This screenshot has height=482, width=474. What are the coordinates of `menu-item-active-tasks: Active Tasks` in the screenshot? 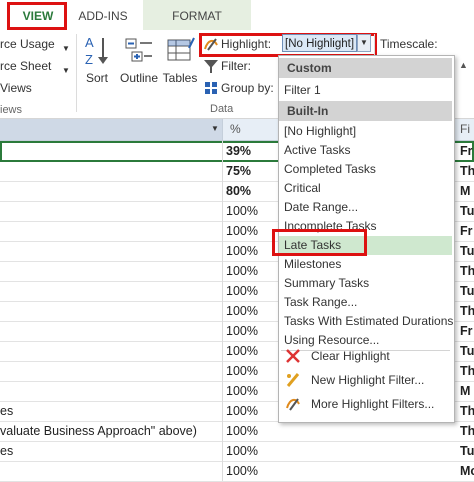 It's located at (365, 150).